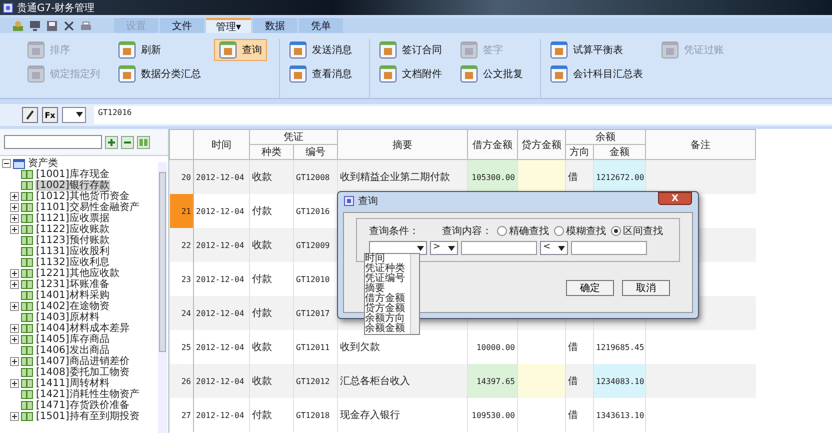 The image size is (832, 433). I want to click on printer-icon, so click(86, 26).